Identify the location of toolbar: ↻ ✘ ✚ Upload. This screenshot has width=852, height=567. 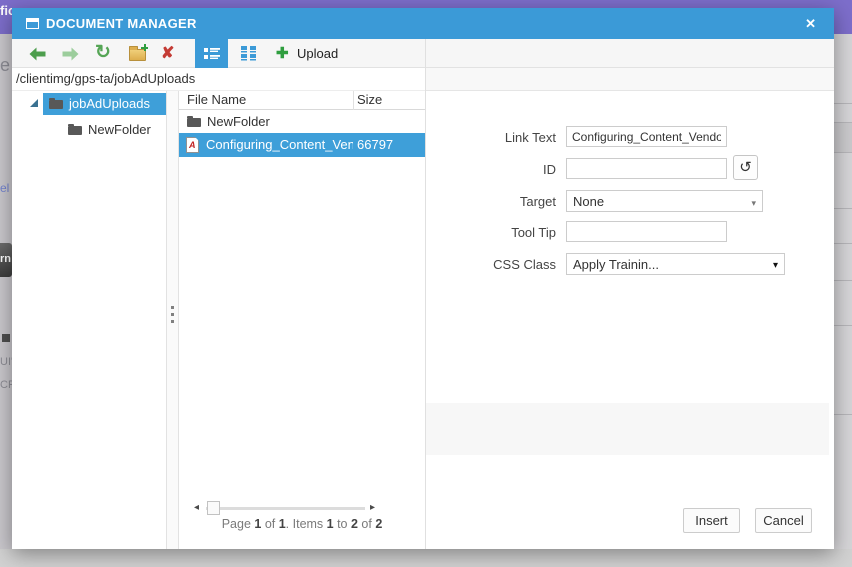
(423, 53).